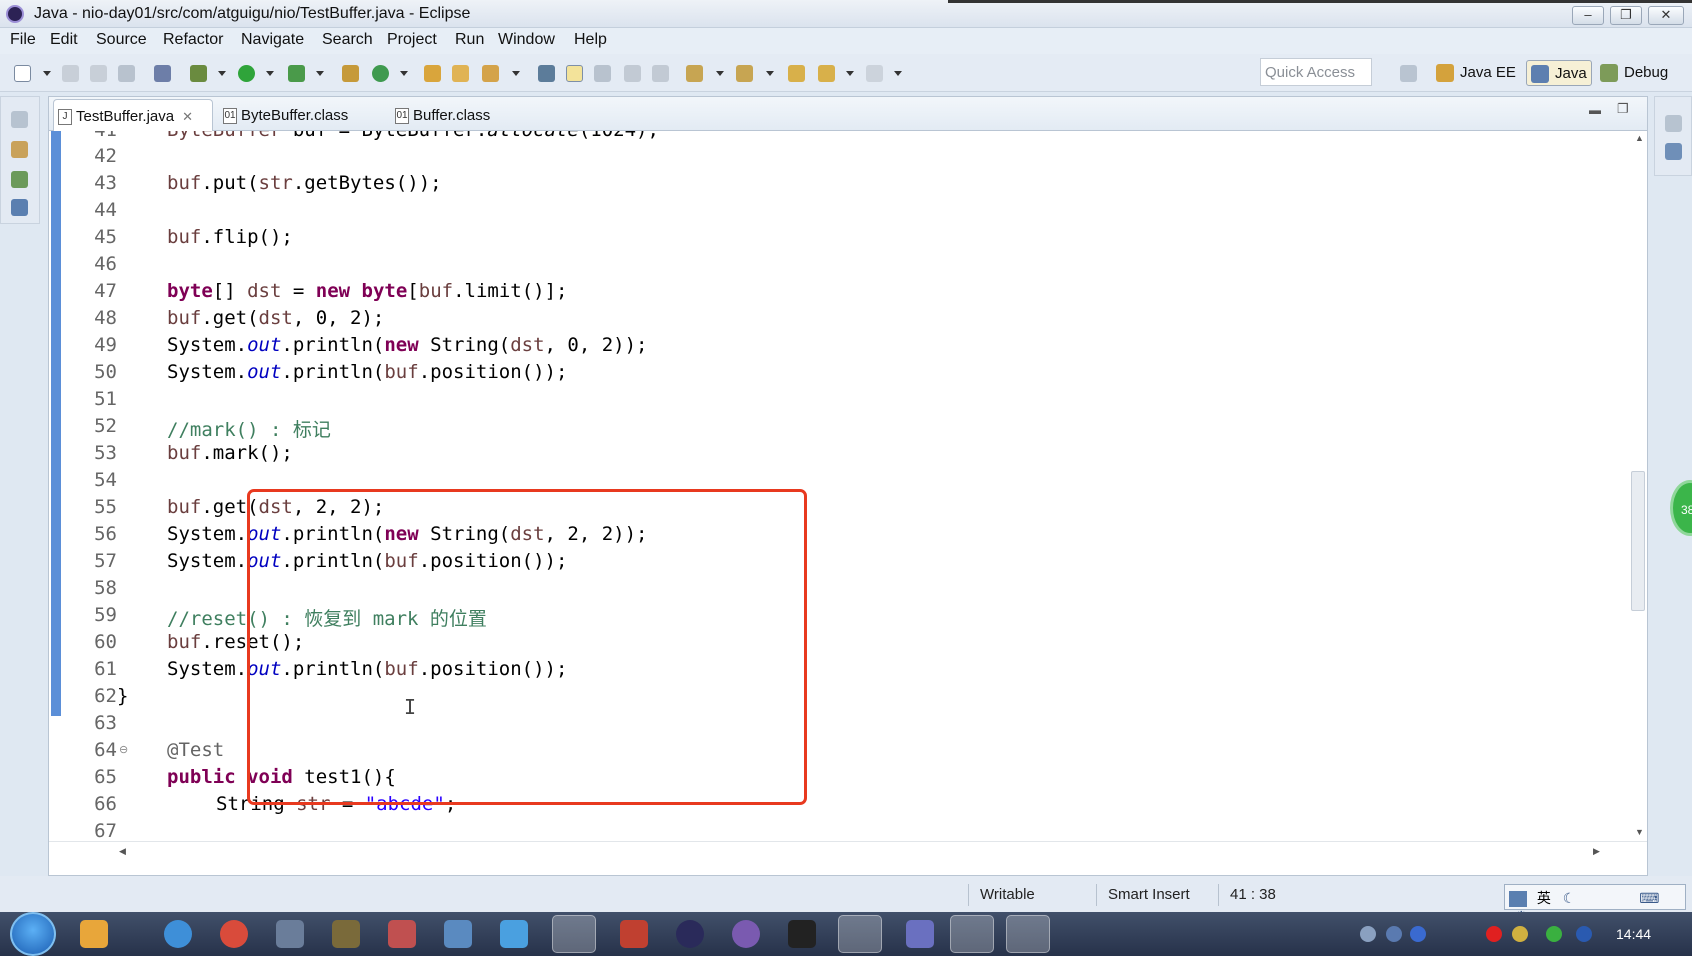  Describe the element at coordinates (461, 115) in the screenshot. I see `tab-buffer-class: 01 Buffer.class` at that location.